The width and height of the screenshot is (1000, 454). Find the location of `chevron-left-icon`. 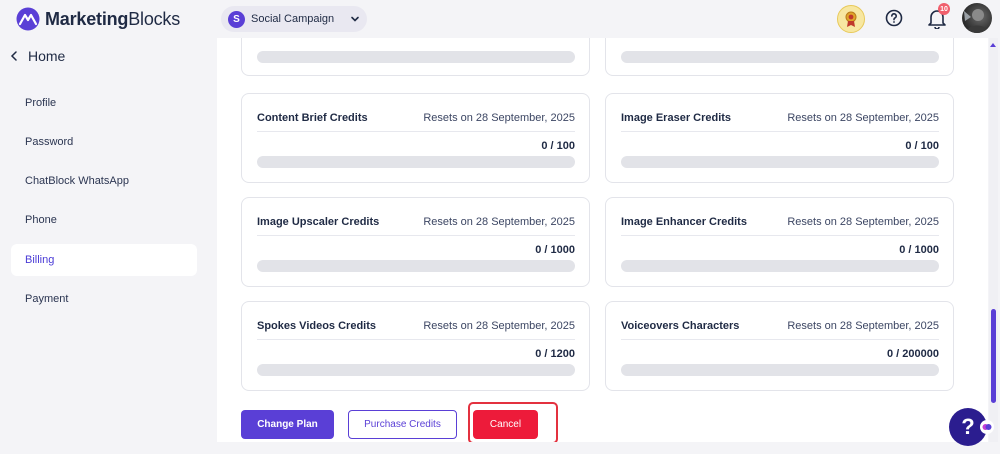

chevron-left-icon is located at coordinates (13, 56).